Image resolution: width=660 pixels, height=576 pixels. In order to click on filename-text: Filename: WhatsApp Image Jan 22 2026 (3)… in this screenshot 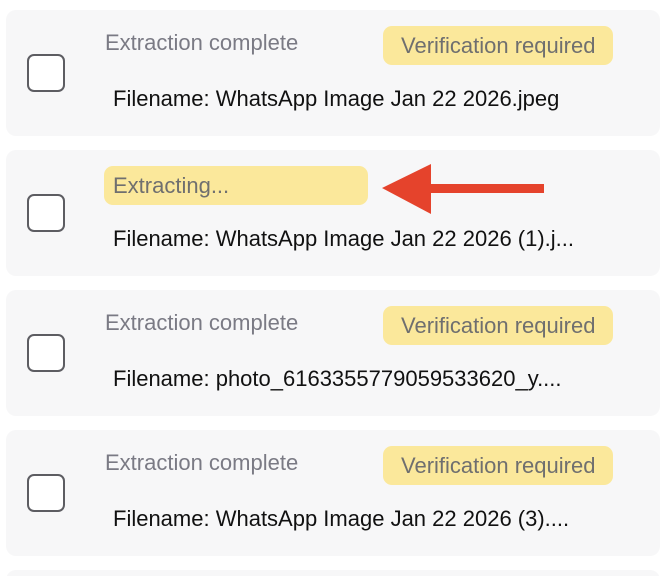, I will do `click(341, 518)`.